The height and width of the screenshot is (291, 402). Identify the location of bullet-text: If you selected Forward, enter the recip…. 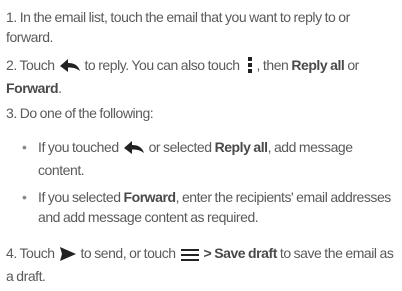
(210, 207).